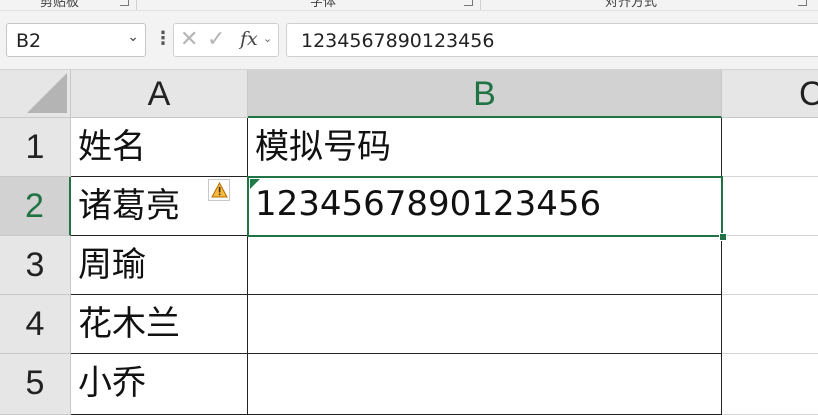 The width and height of the screenshot is (818, 415). Describe the element at coordinates (409, 5) in the screenshot. I see `ribbon-group-strip: 剪贴板 字体 对齐方式` at that location.